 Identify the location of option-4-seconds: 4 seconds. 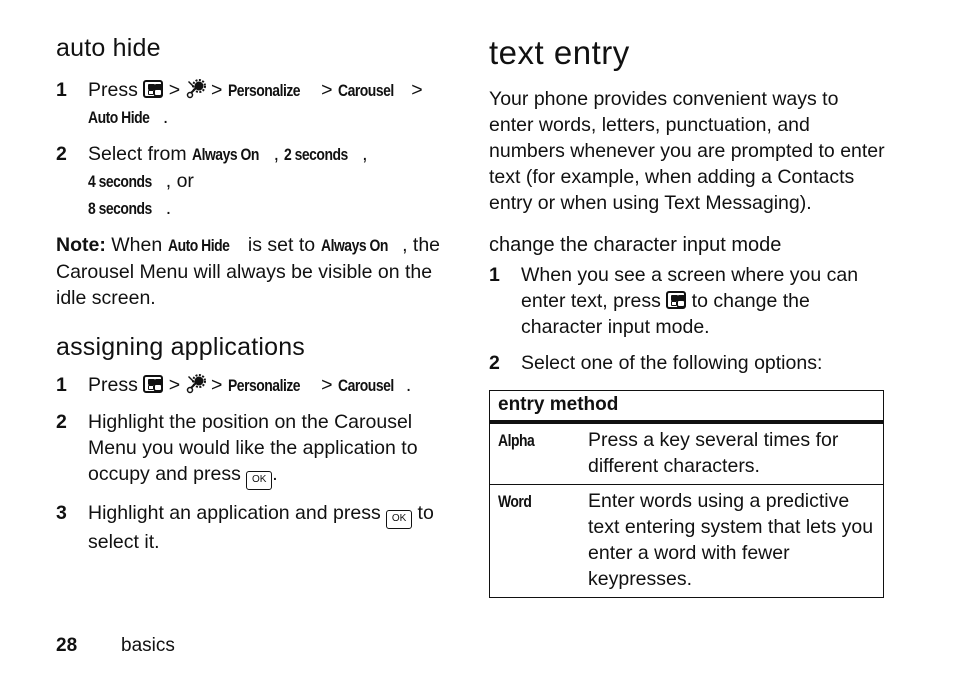
(120, 181).